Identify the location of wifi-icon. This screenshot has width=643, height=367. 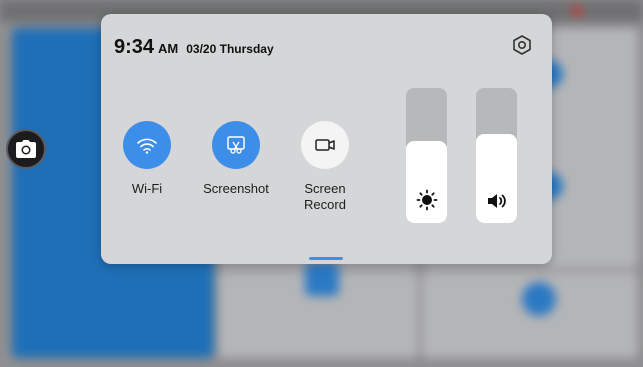
(147, 146).